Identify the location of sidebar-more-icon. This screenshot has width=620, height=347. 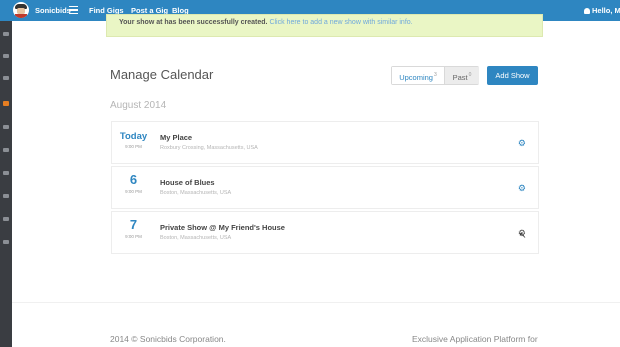
(6, 242).